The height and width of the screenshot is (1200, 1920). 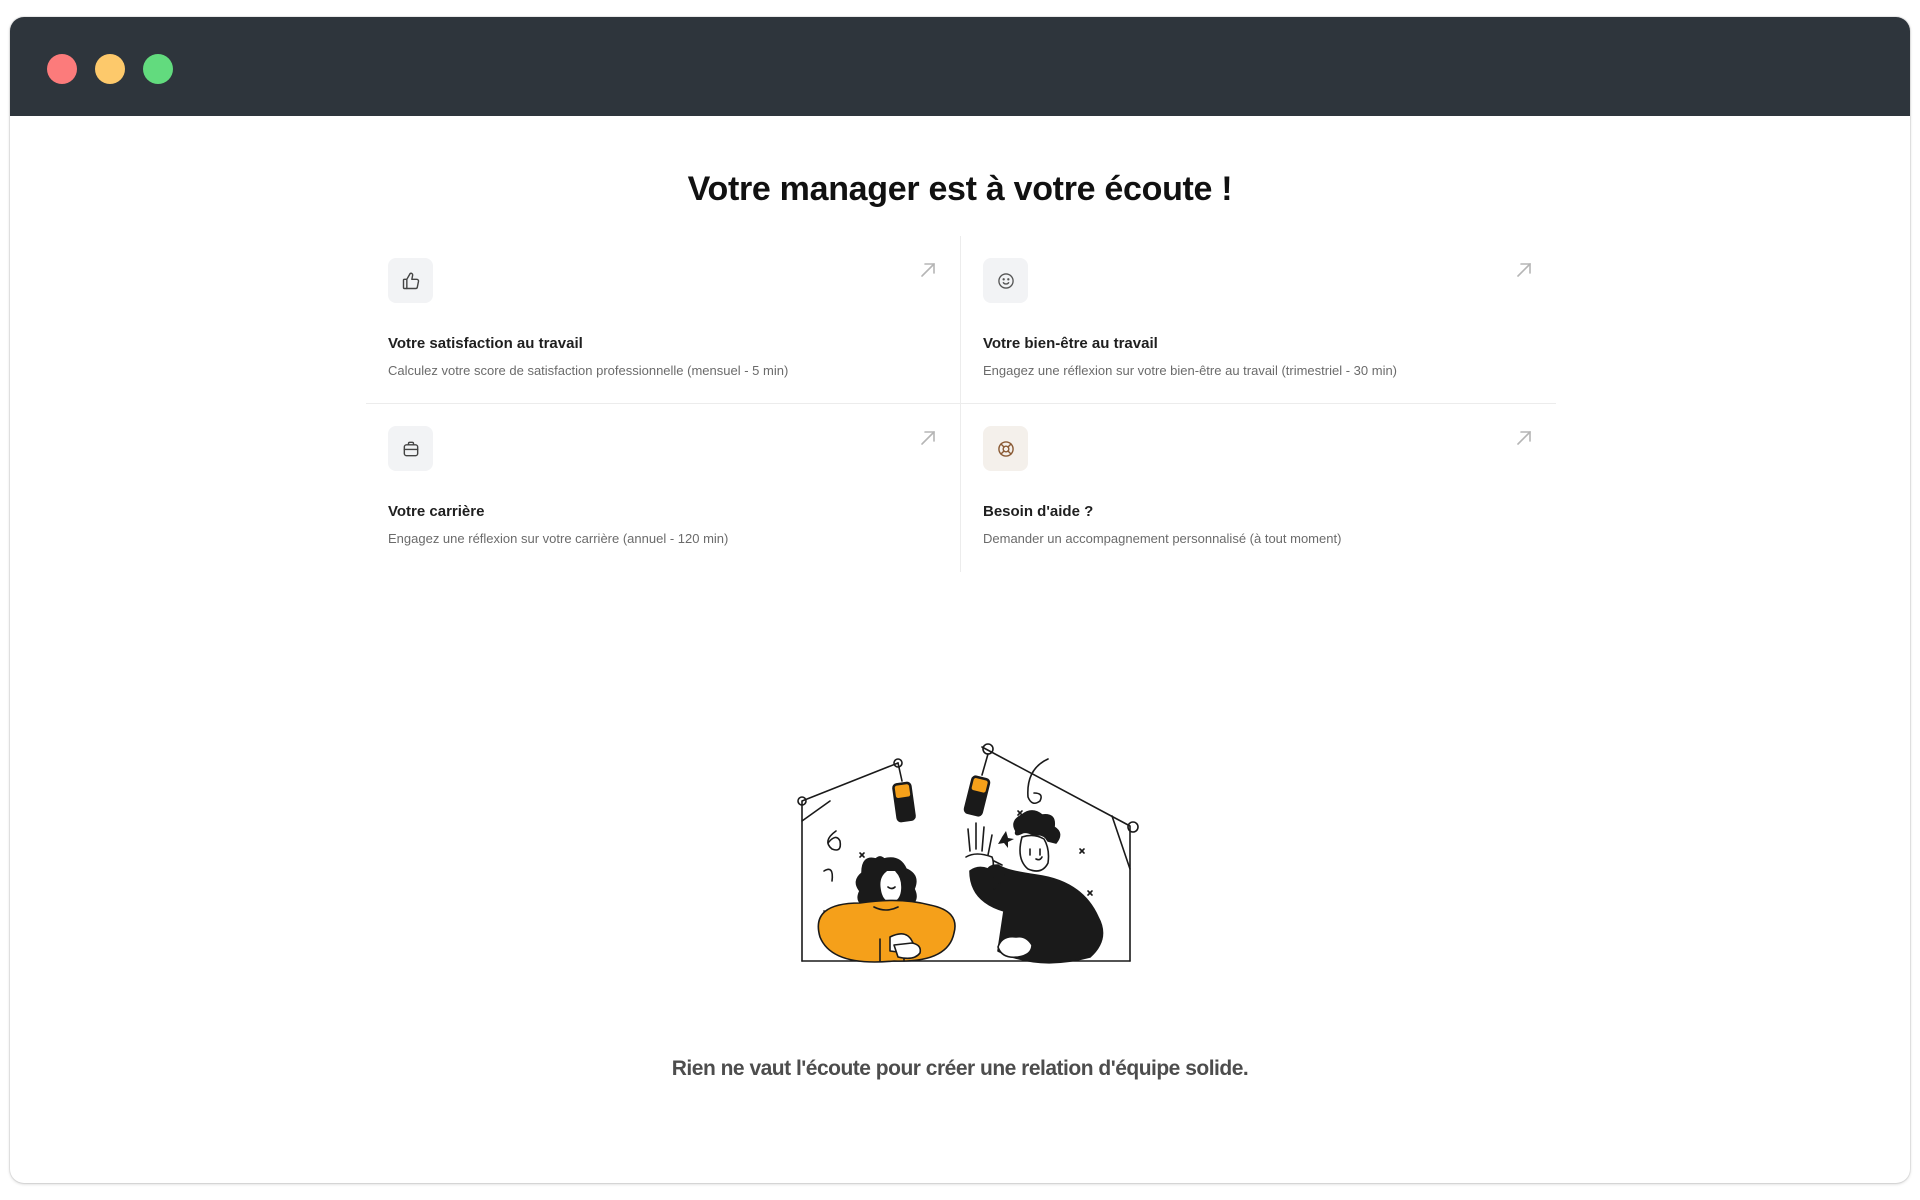 I want to click on minimize-window-button, so click(x=110, y=69).